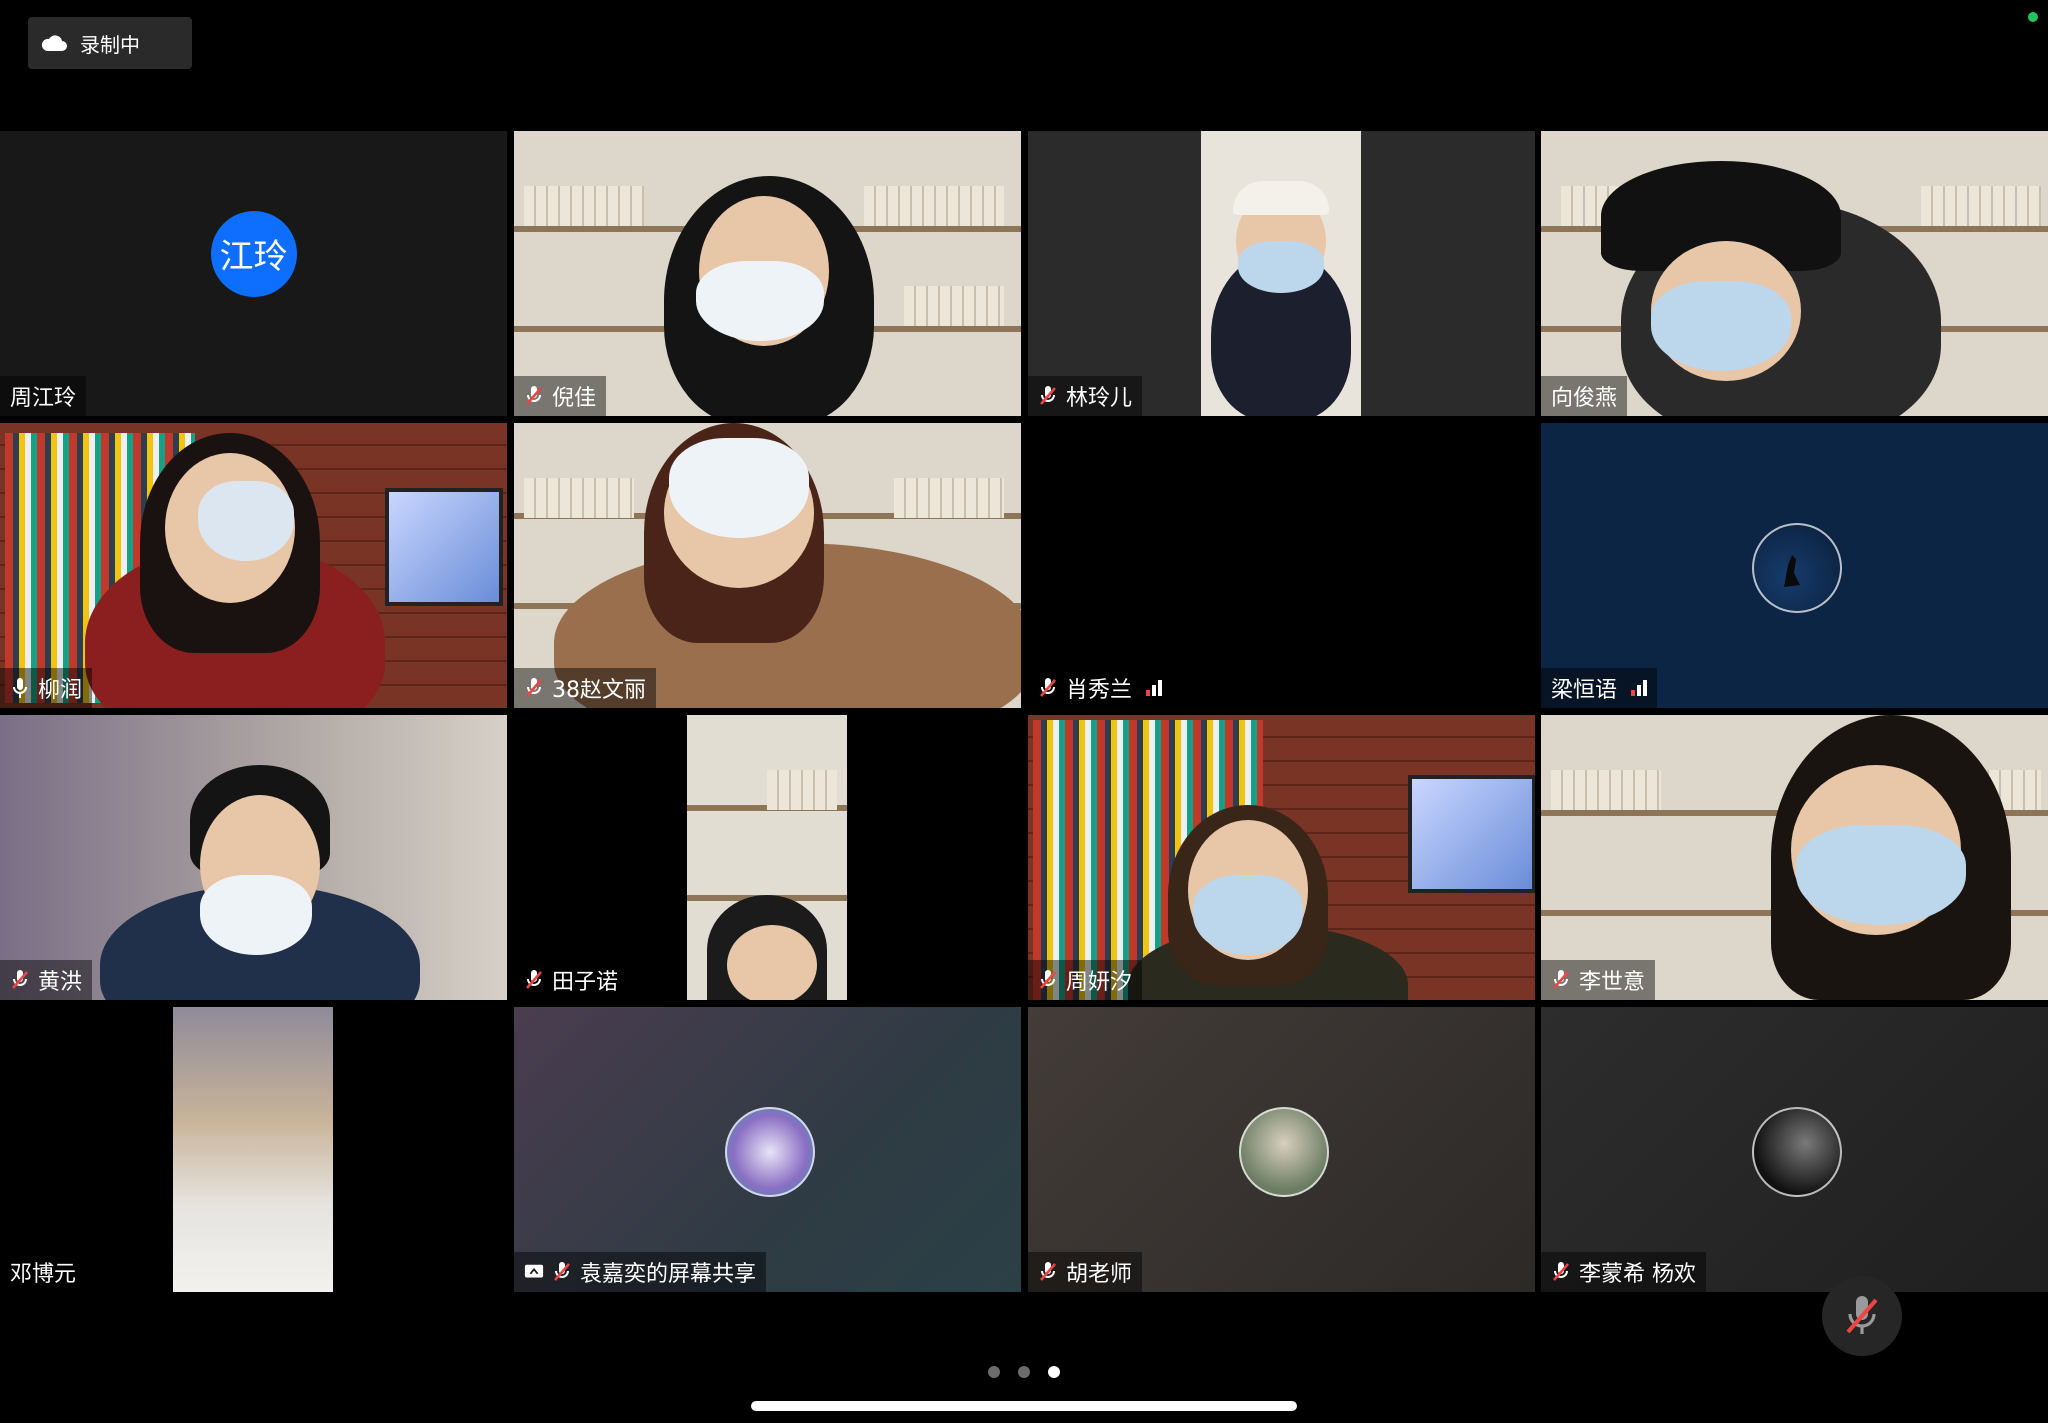 The image size is (2048, 1423). I want to click on recording-label: 录制中, so click(110, 44).